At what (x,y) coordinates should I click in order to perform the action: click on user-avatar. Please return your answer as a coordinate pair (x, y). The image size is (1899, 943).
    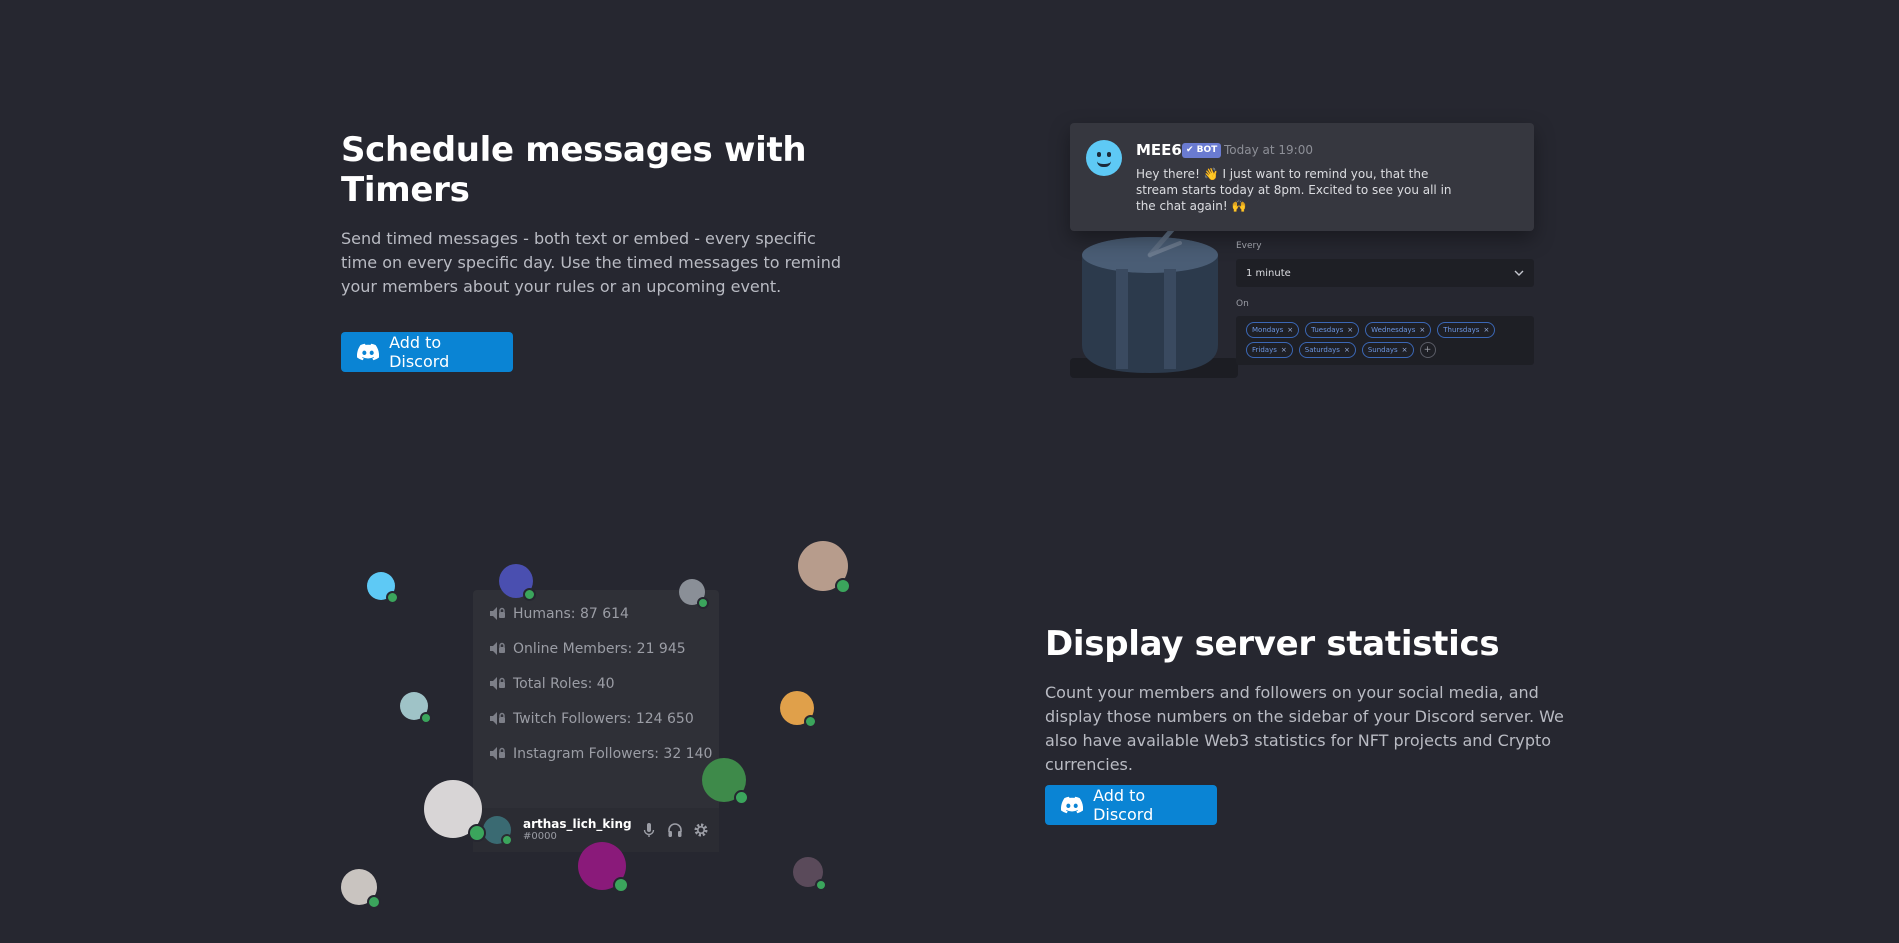
    Looking at the image, I should click on (498, 831).